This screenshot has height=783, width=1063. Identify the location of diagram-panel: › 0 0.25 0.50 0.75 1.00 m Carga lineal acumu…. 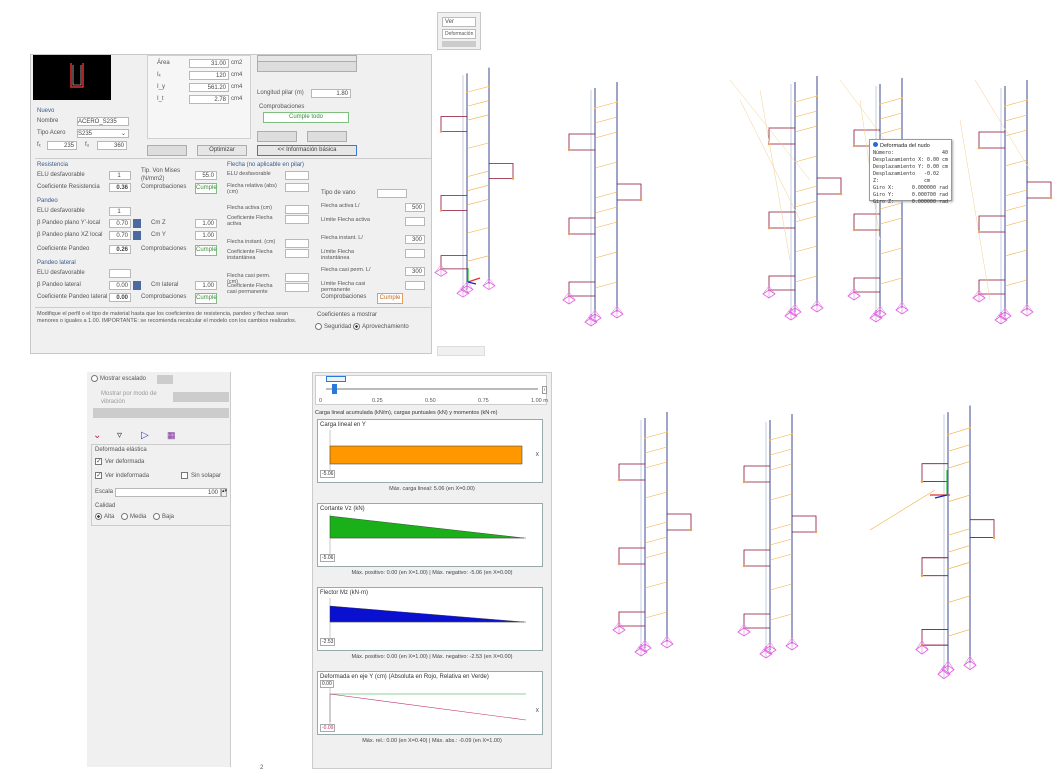
(432, 570).